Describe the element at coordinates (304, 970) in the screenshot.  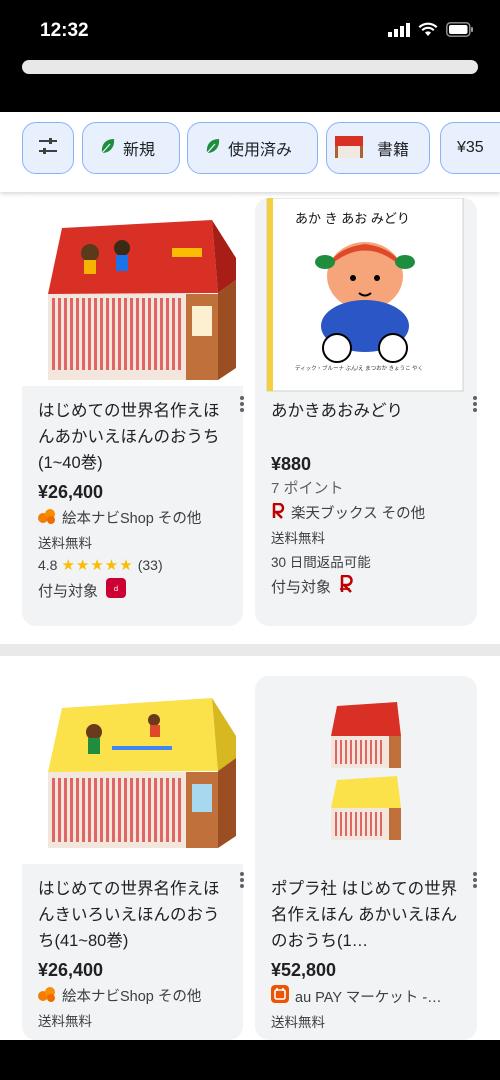
I see `product-price: ¥52,800` at that location.